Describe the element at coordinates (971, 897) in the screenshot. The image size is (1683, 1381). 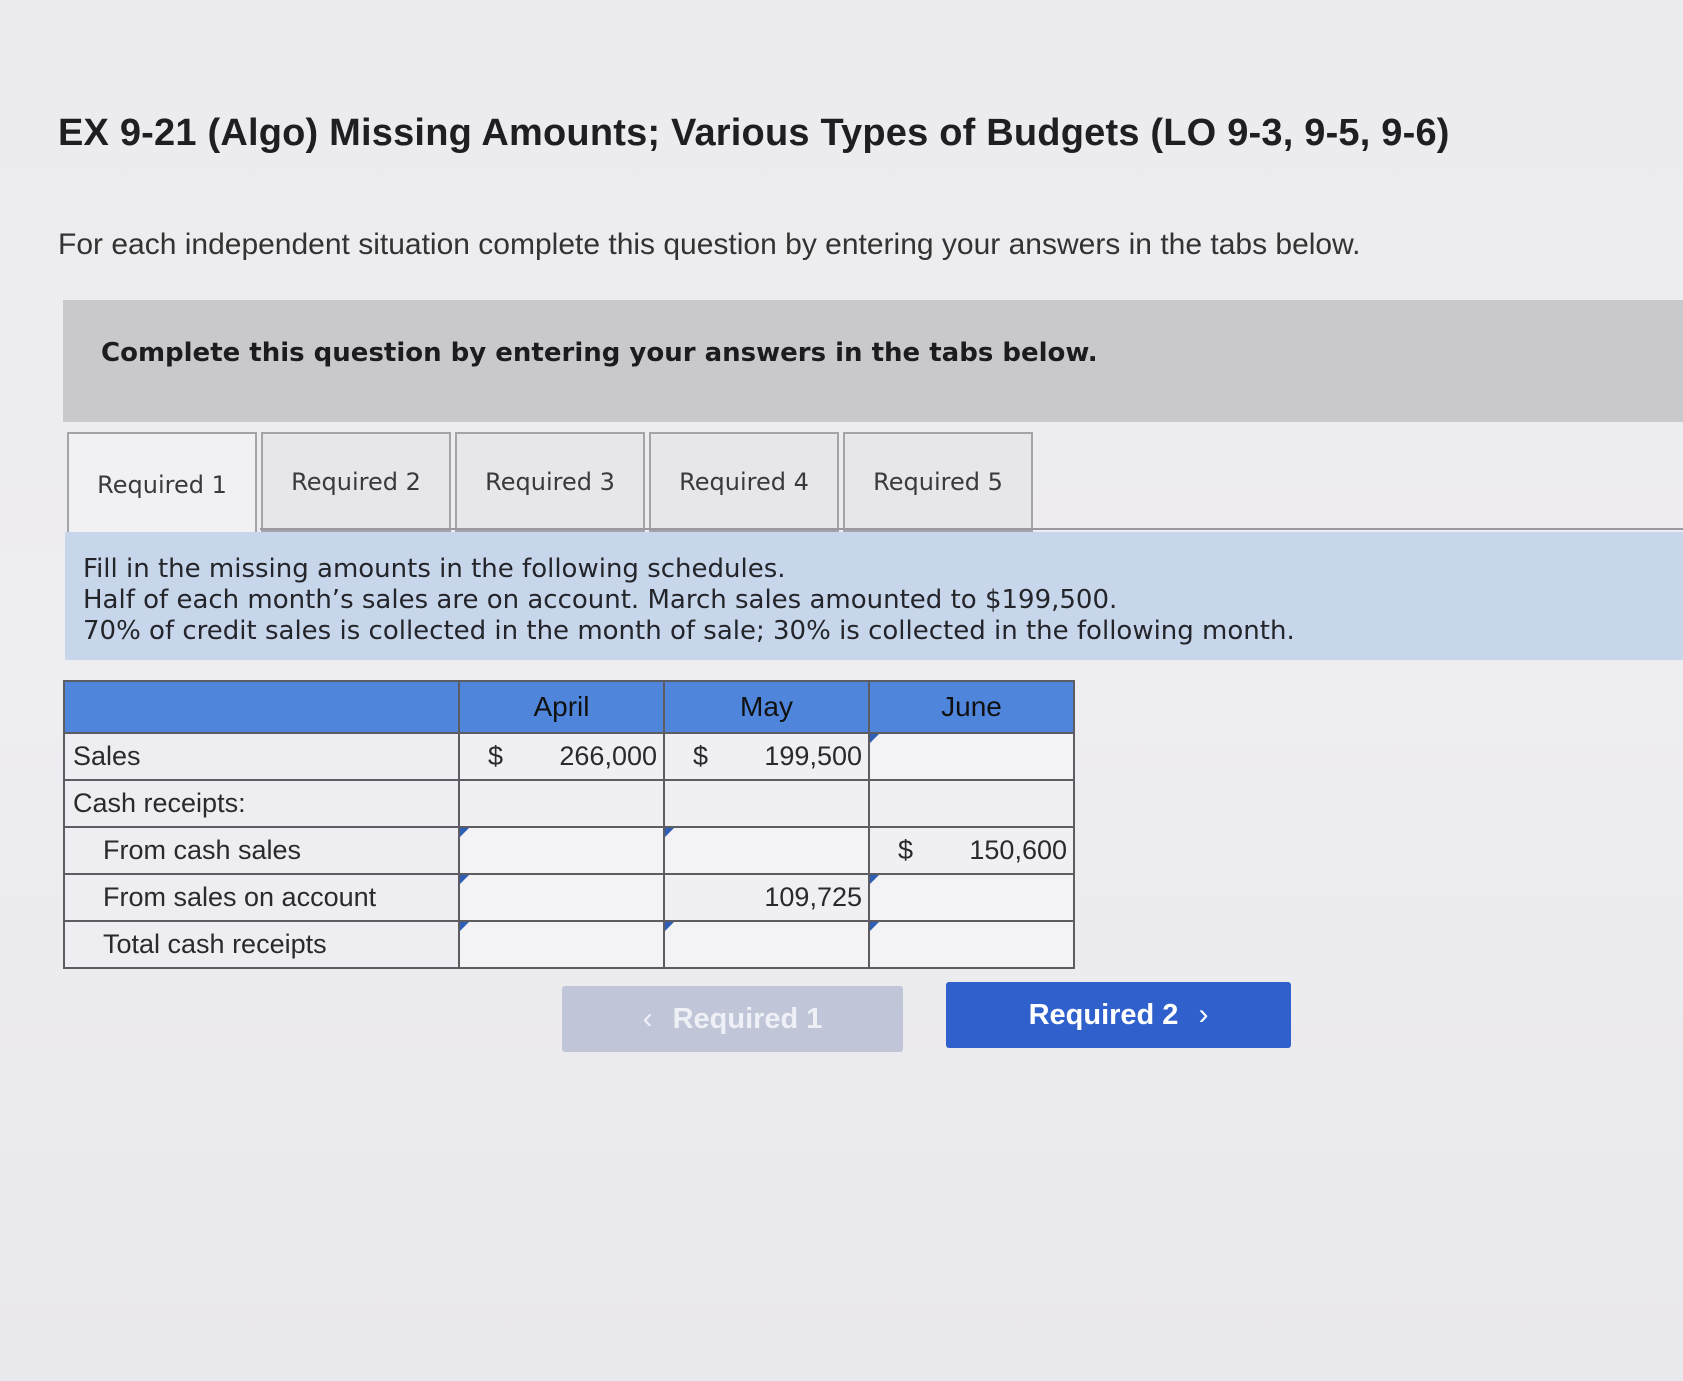
I see `account-sales-june-input` at that location.